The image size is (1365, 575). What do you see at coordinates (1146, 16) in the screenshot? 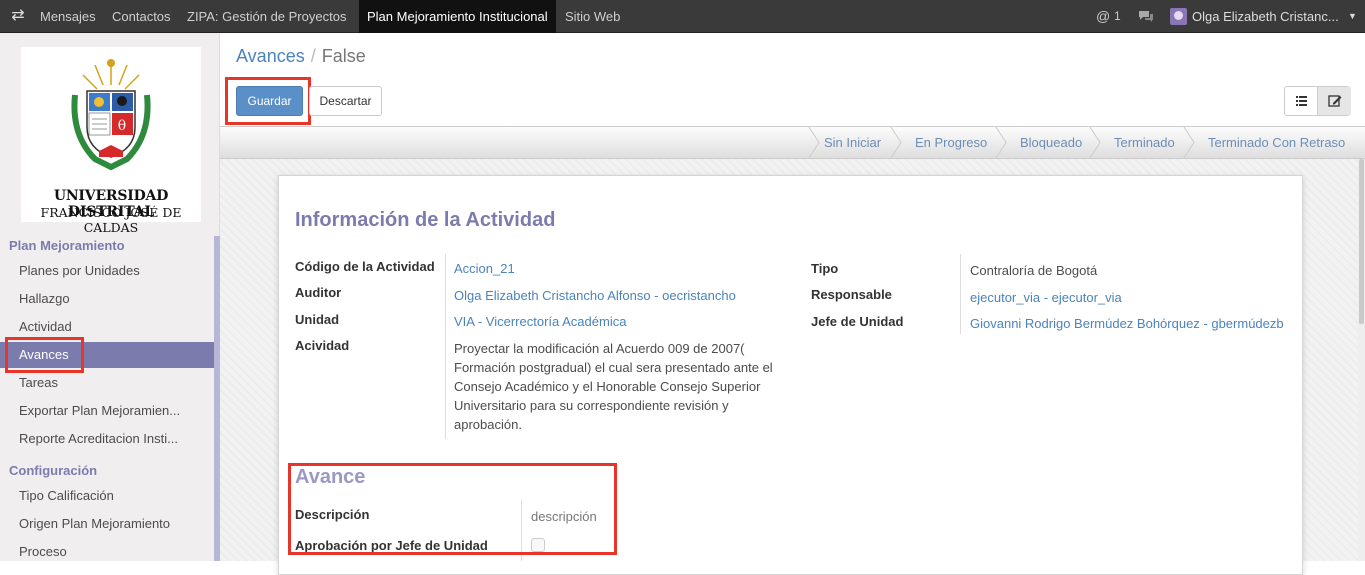
I see `chat-icon` at bounding box center [1146, 16].